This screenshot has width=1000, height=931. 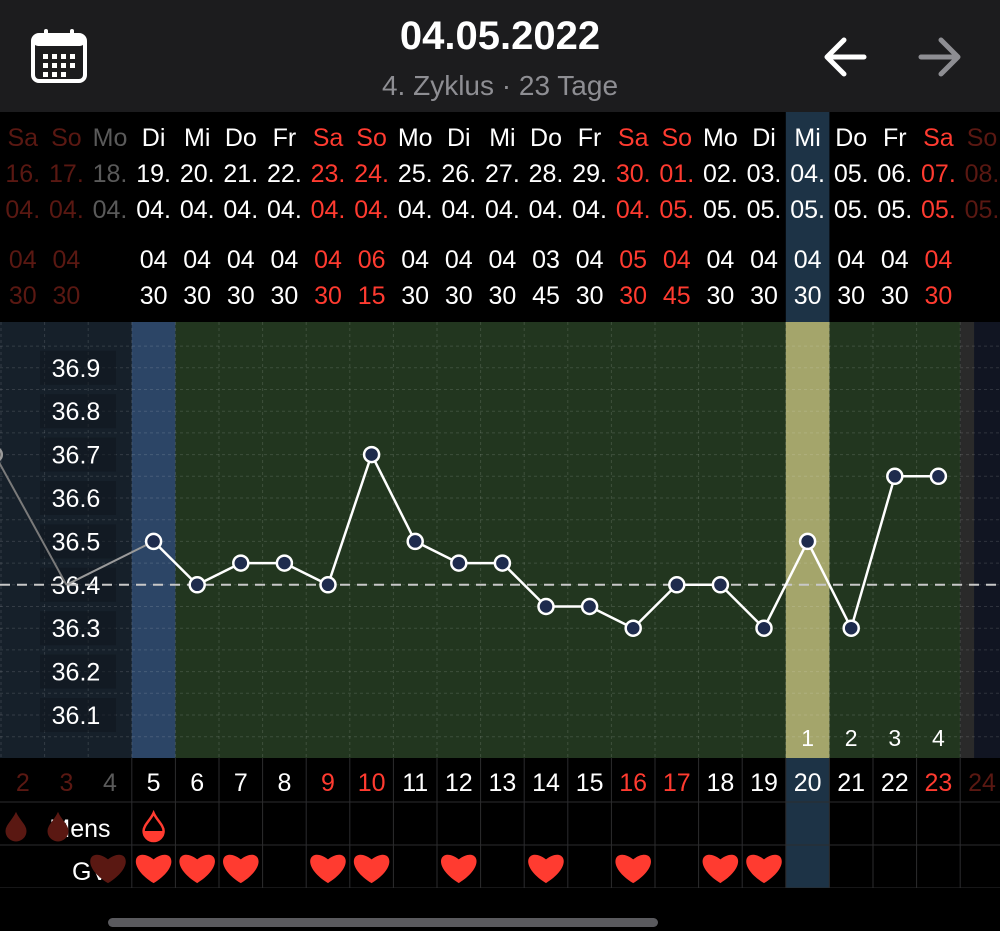 What do you see at coordinates (372, 783) in the screenshot?
I see `cycle-day-label: 10` at bounding box center [372, 783].